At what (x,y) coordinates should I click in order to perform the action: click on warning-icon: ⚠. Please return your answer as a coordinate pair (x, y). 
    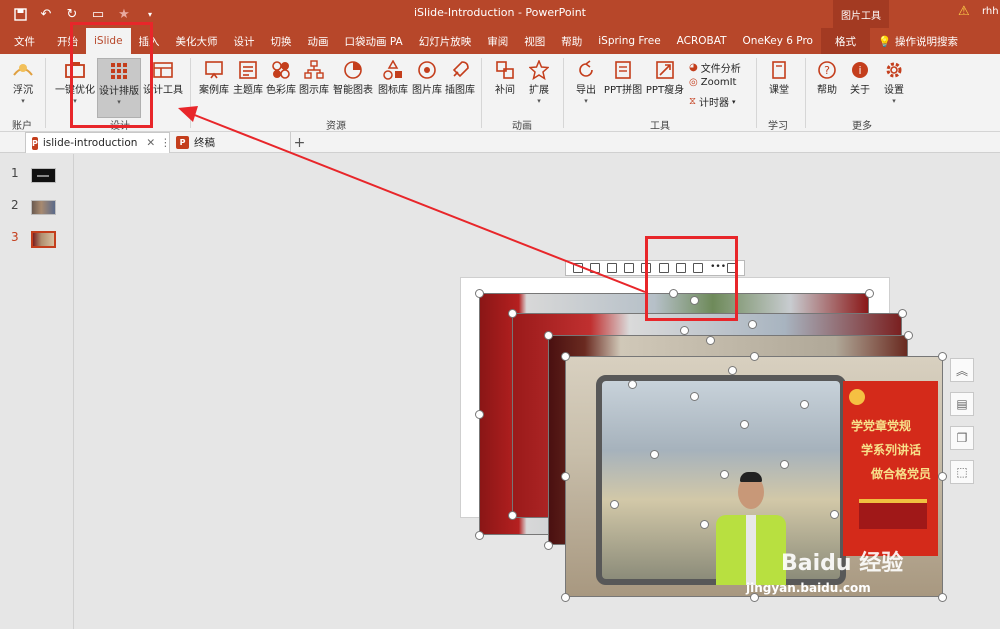
    Looking at the image, I should click on (964, 11).